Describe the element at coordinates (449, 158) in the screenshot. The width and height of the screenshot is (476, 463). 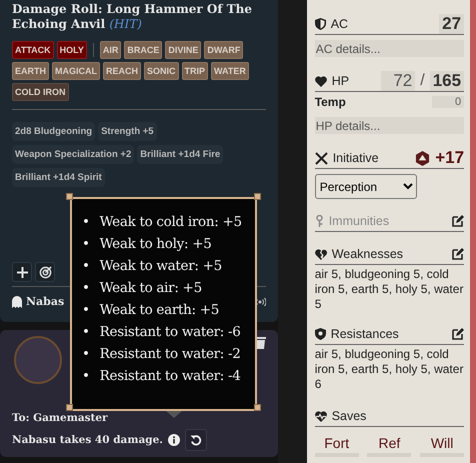
I see `initiative-value: +17` at that location.